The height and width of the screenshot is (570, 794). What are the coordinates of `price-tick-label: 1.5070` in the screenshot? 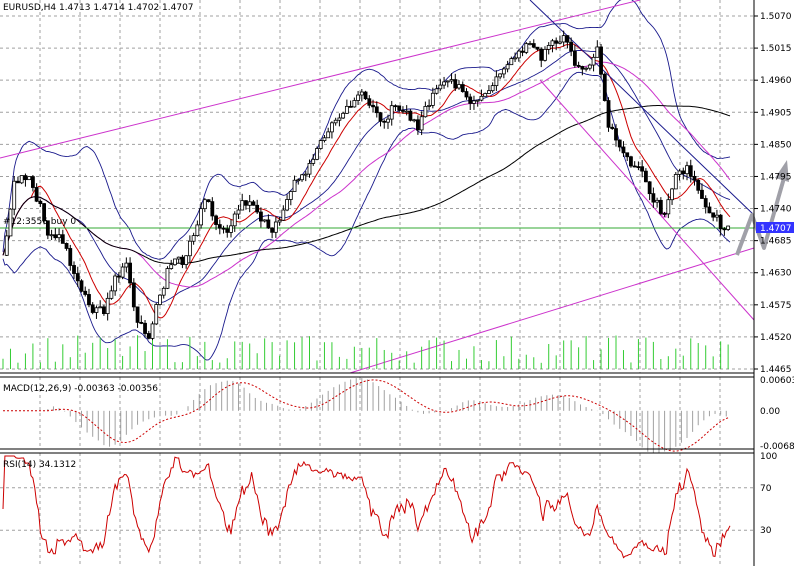 It's located at (776, 17).